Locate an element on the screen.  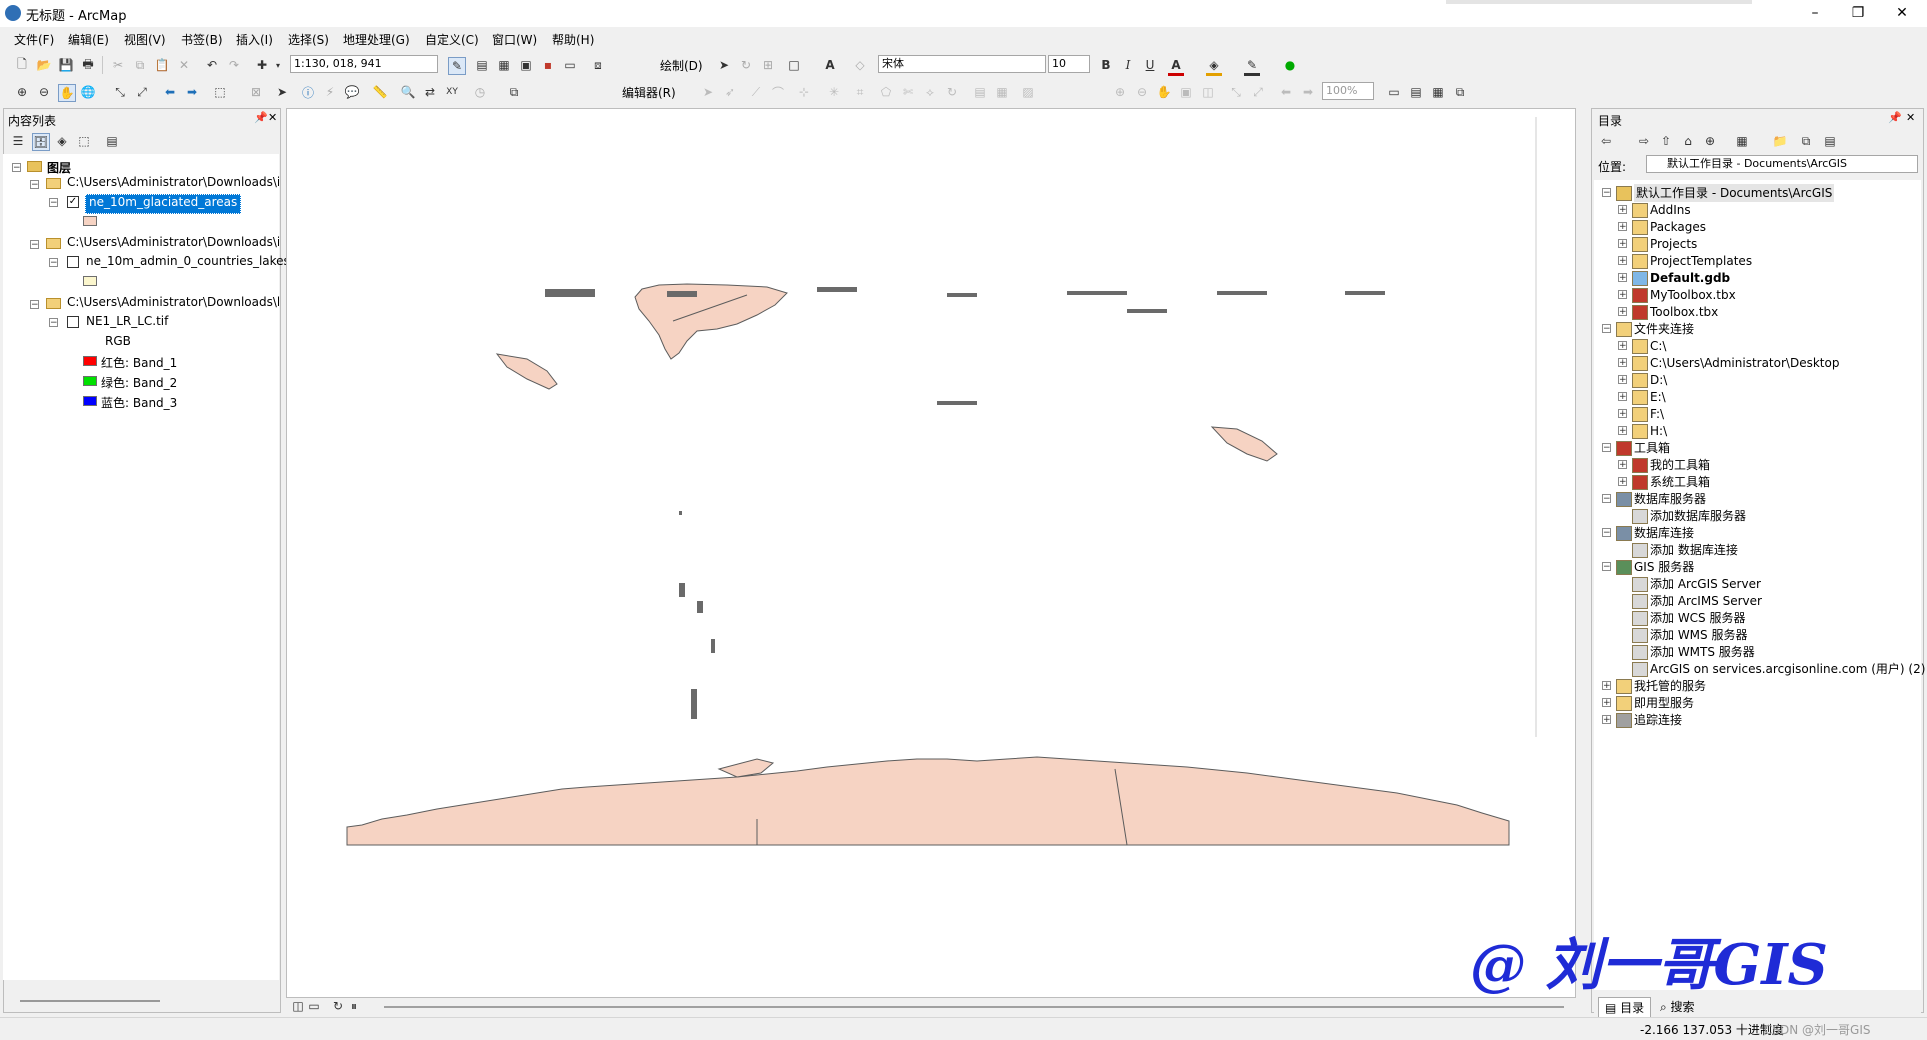
redo-icon: ↷ is located at coordinates (234, 65).